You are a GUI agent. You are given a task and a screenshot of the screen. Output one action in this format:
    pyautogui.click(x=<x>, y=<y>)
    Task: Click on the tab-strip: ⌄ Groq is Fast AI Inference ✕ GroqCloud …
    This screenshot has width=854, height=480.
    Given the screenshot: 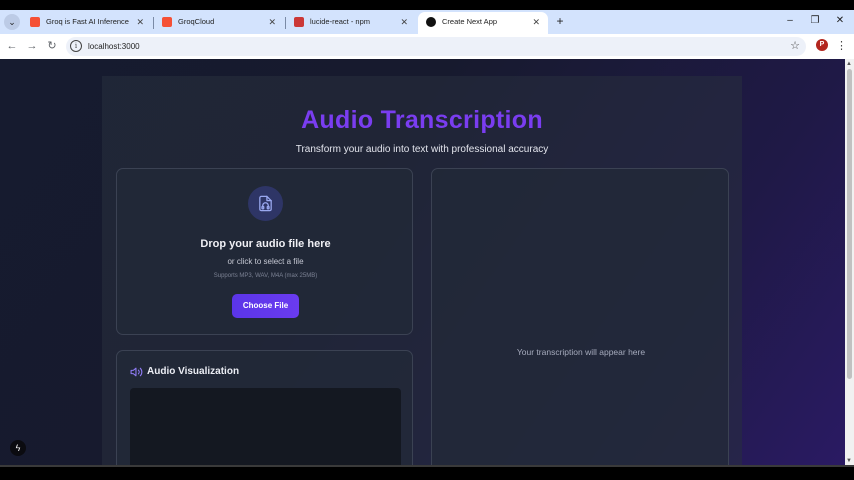 What is the action you would take?
    pyautogui.click(x=427, y=22)
    